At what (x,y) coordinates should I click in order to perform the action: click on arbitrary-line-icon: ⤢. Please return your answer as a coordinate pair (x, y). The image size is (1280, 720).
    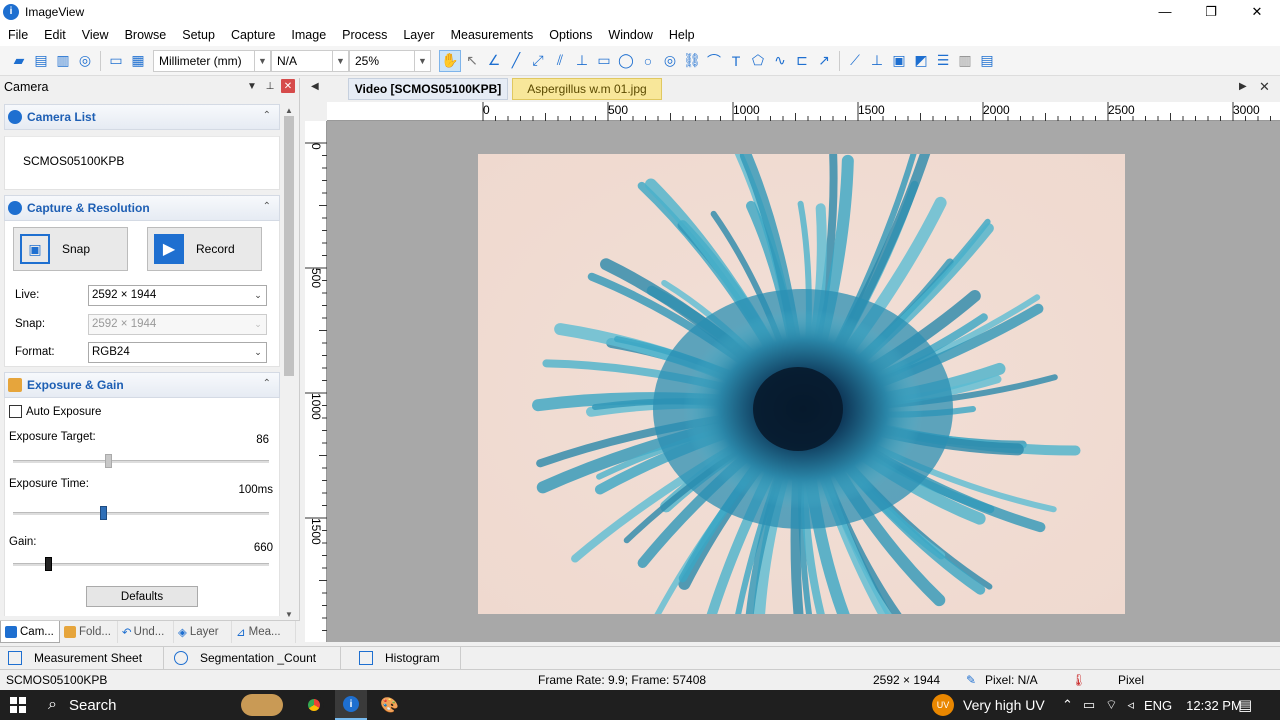
    Looking at the image, I should click on (538, 61).